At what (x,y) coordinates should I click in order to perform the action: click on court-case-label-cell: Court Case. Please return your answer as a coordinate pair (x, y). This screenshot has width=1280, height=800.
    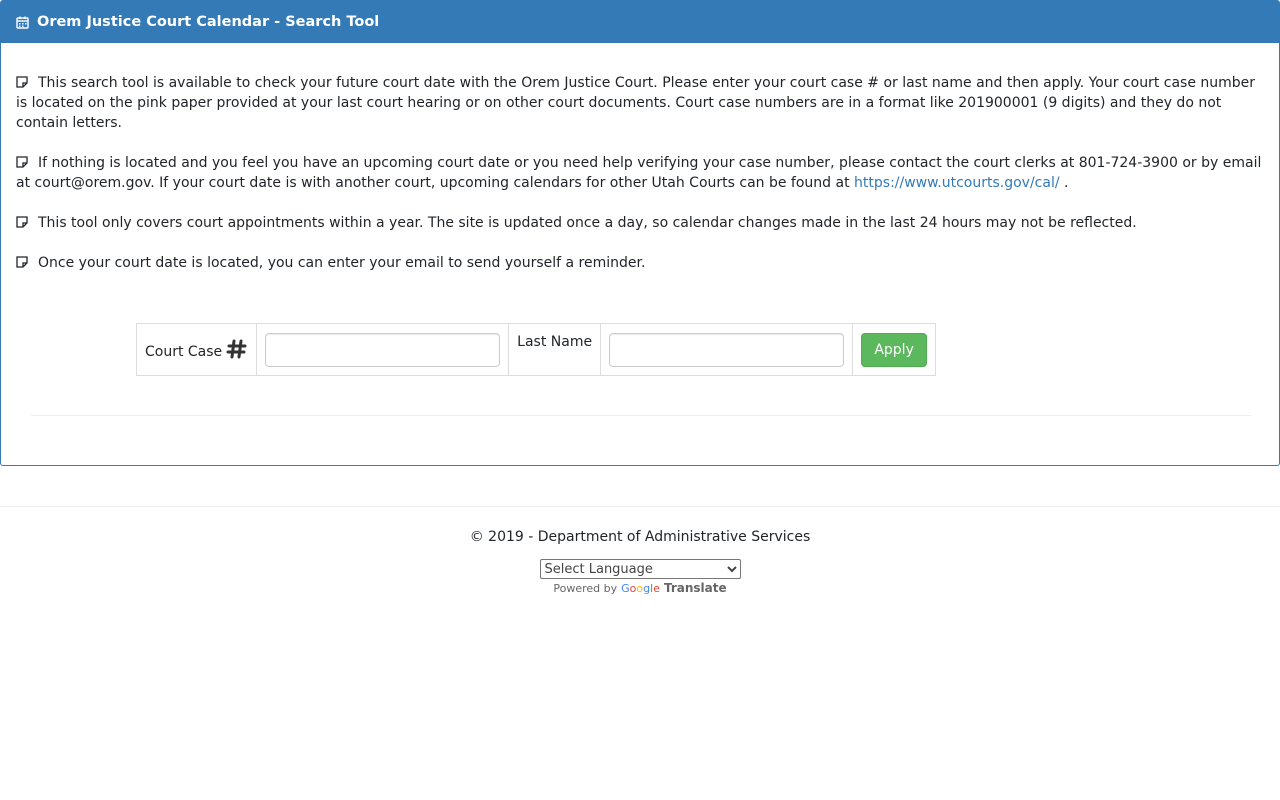
    Looking at the image, I should click on (196, 349).